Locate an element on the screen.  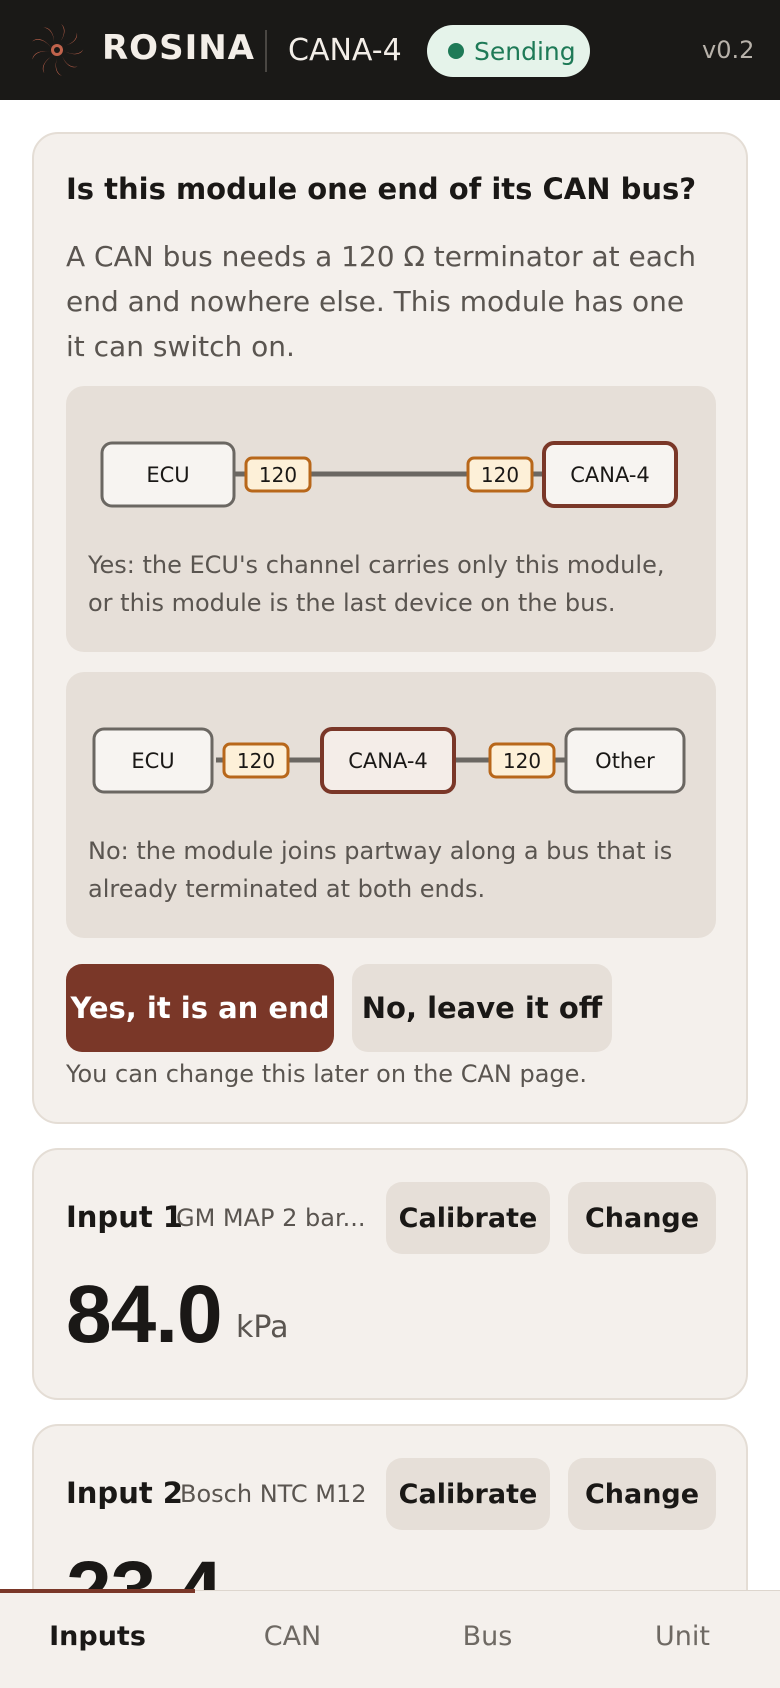
nav-active-indicator is located at coordinates (97, 1591).